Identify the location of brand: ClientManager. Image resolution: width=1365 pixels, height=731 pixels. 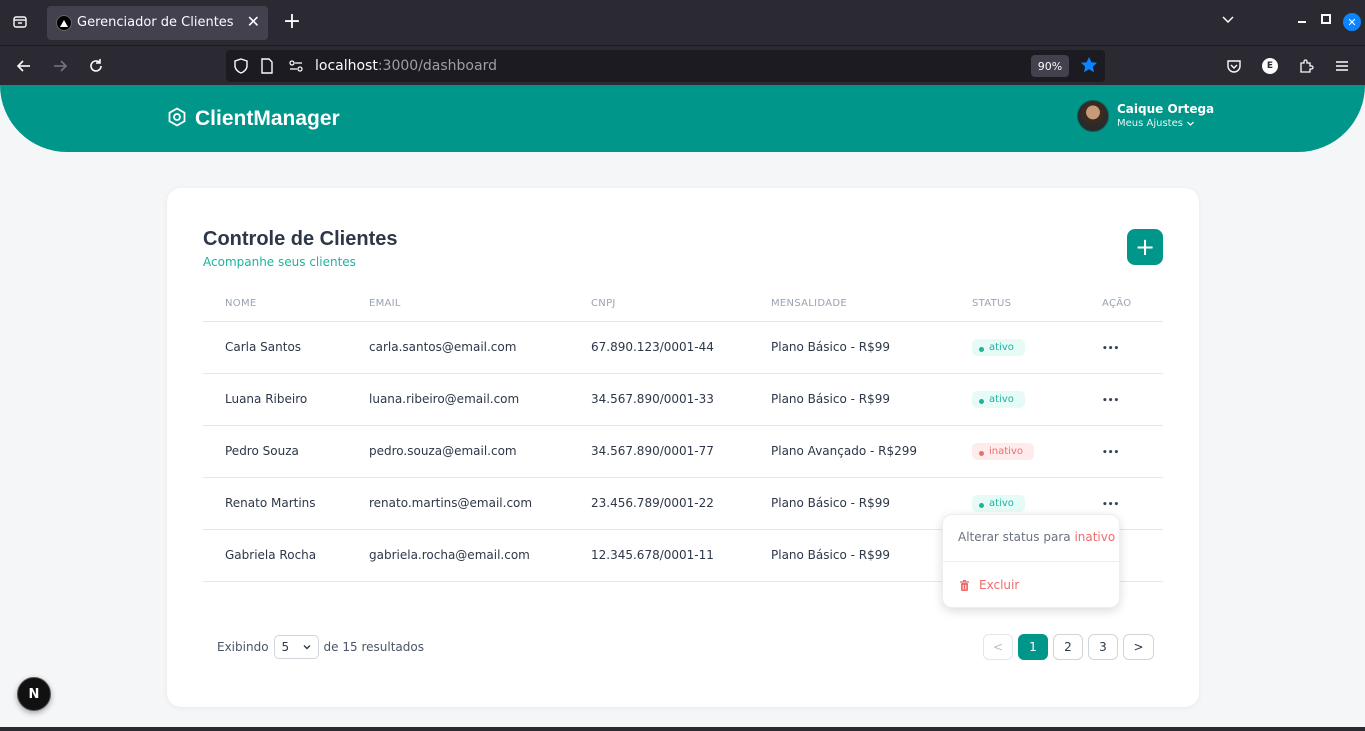
(253, 119).